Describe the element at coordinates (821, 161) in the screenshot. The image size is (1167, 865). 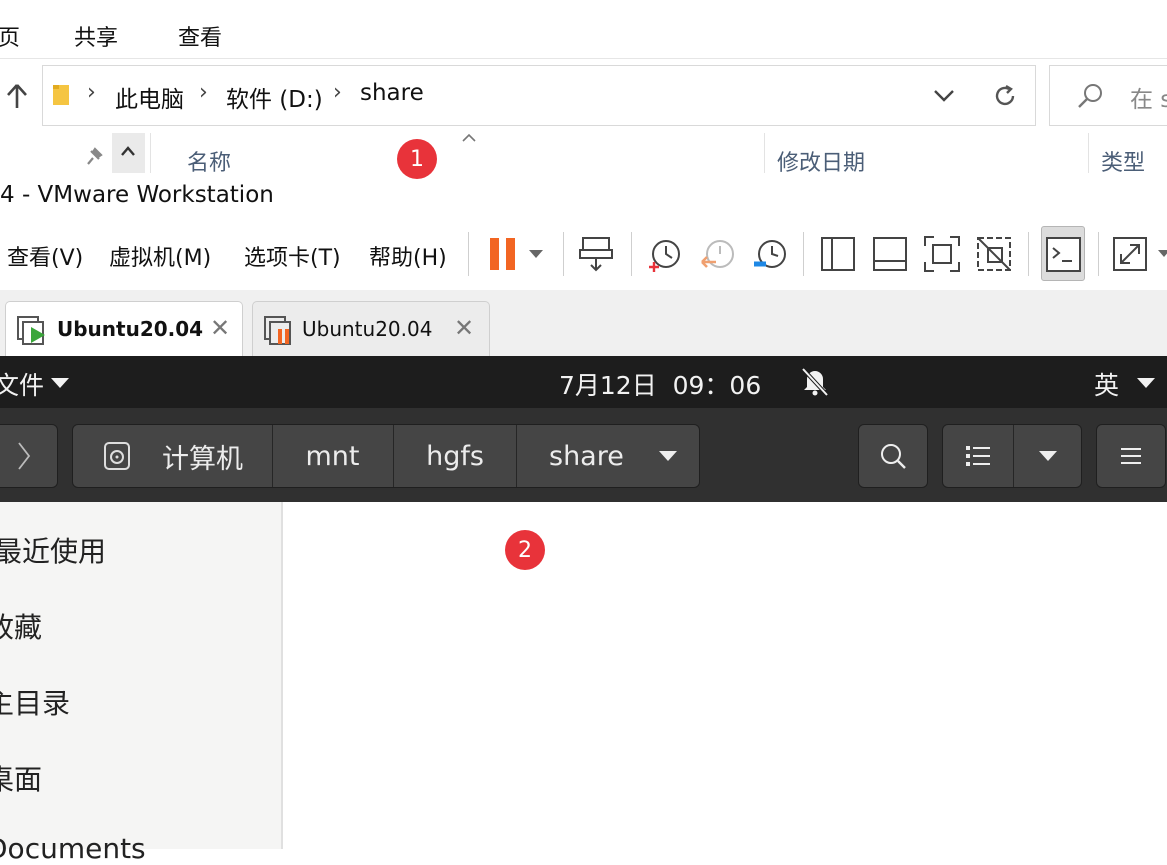
I see `column-header-modified: 修改日期` at that location.